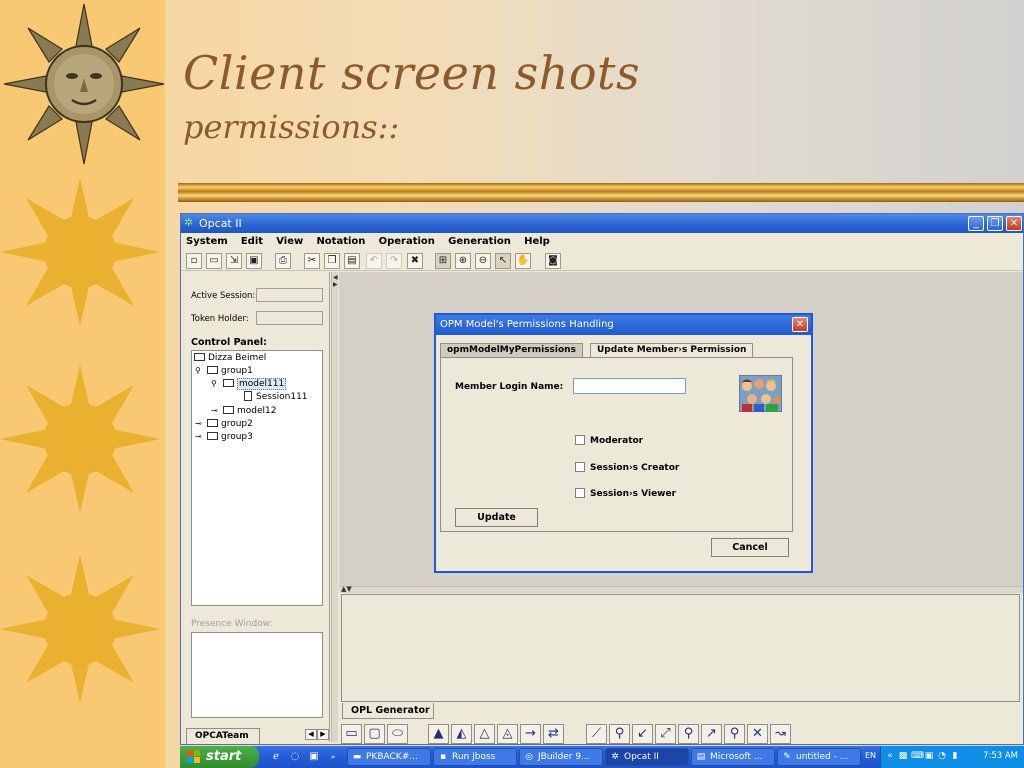  I want to click on exception-link-icon: ⚲, so click(734, 734).